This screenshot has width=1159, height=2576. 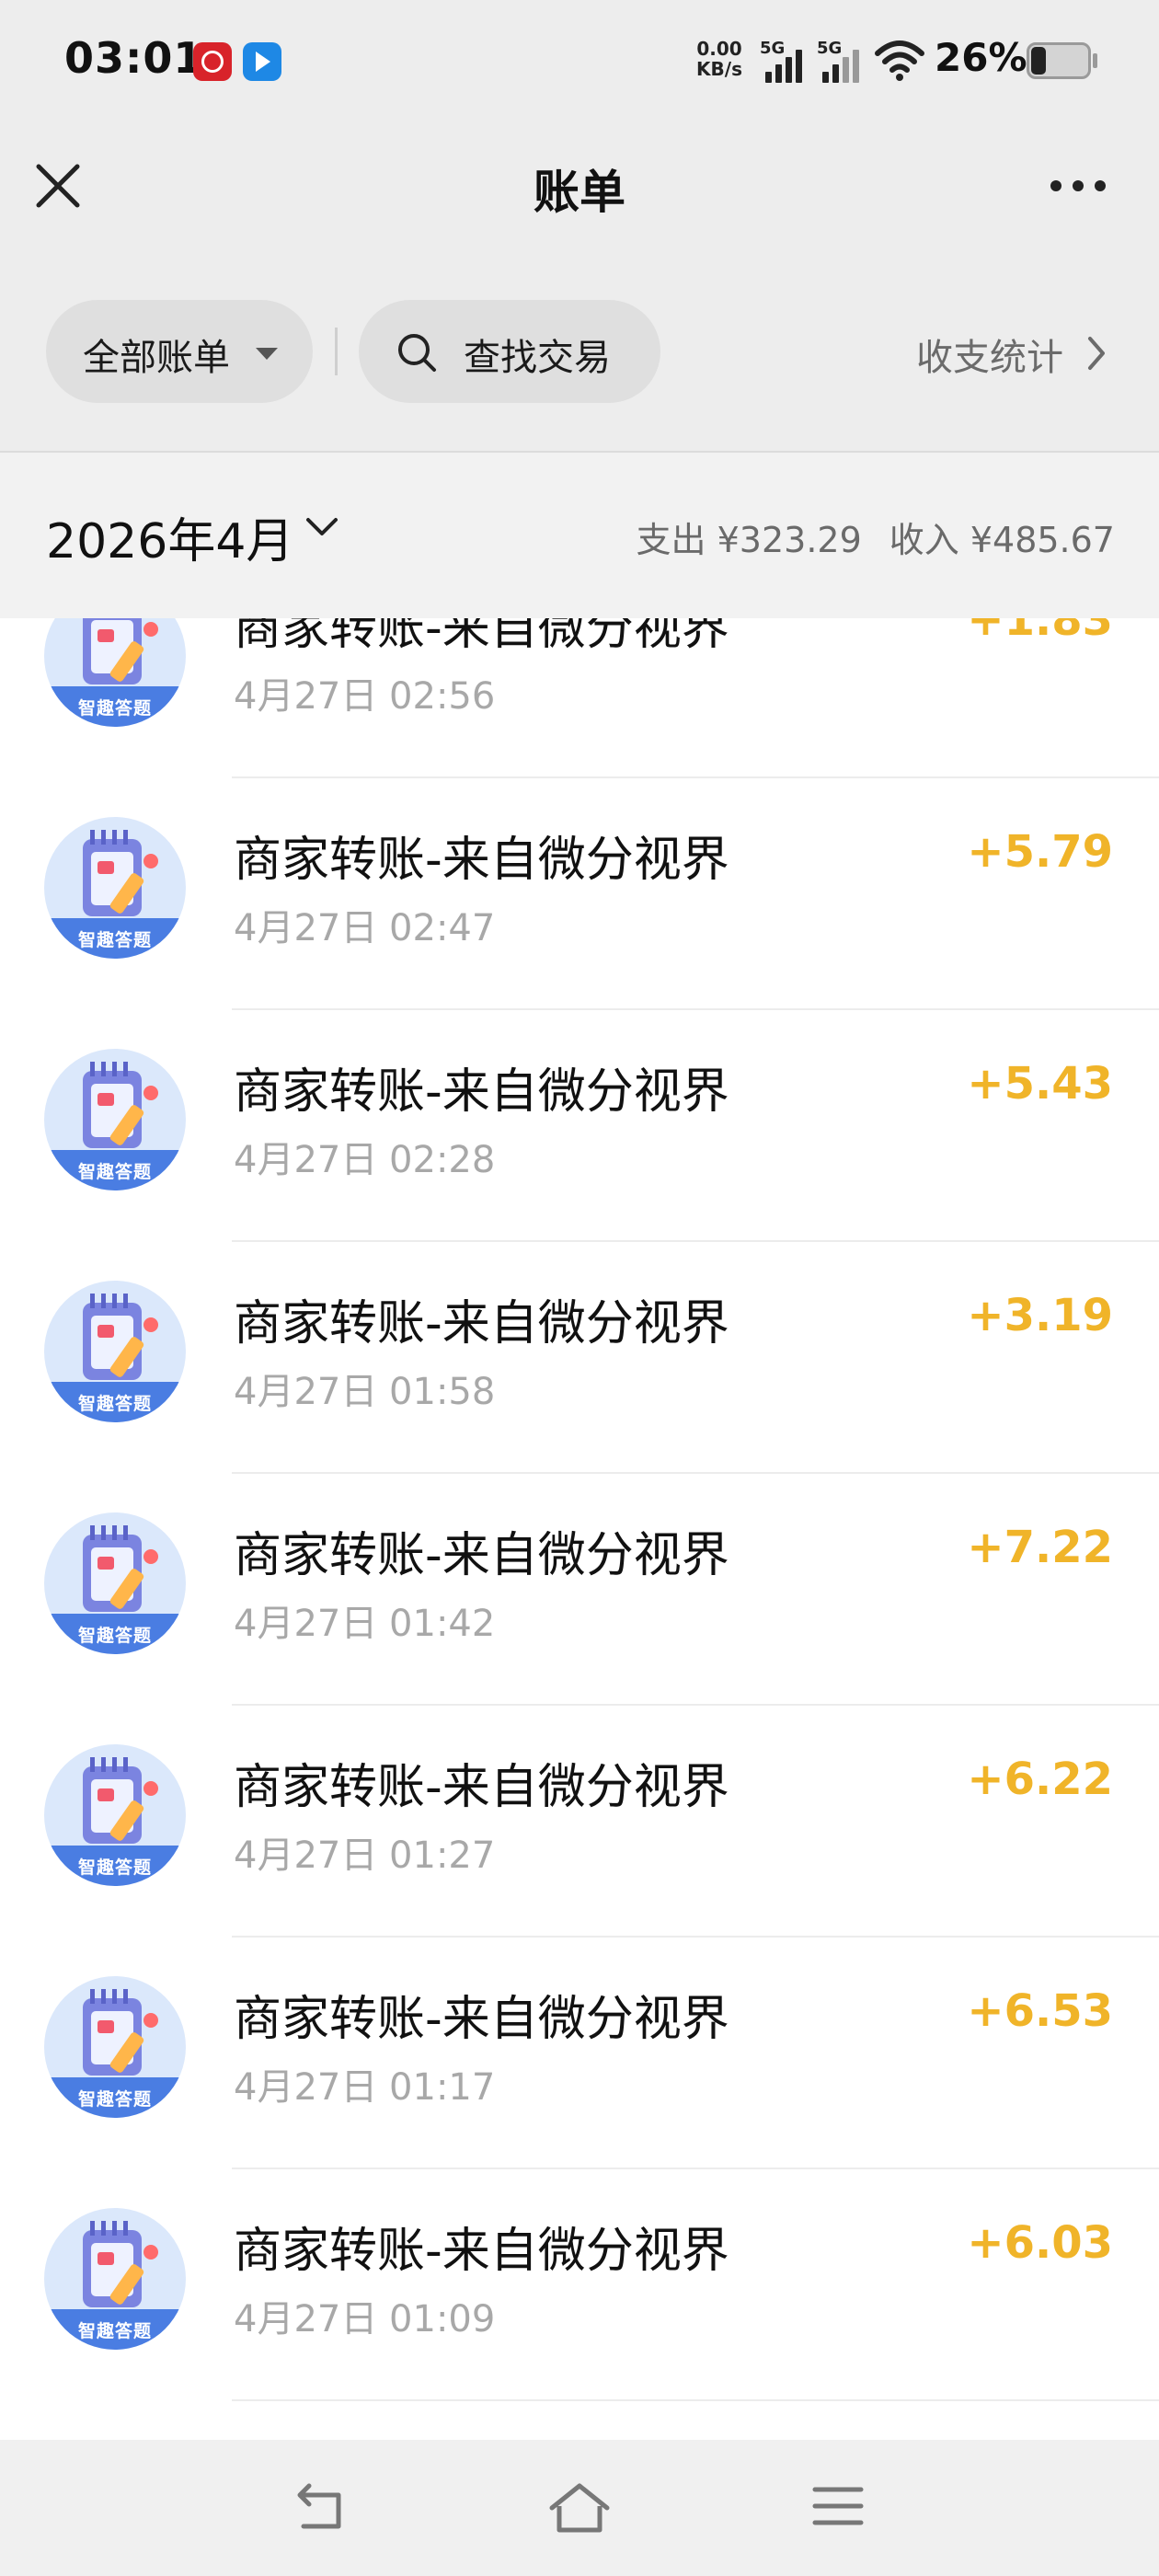 What do you see at coordinates (719, 69) in the screenshot?
I see `net-speed-unit: KB/s` at bounding box center [719, 69].